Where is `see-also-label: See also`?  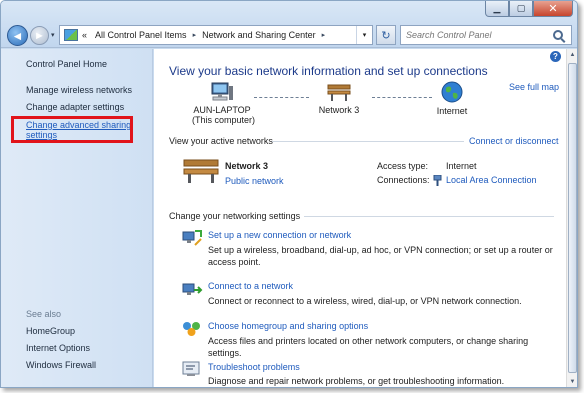 see-also-label: See also is located at coordinates (44, 314).